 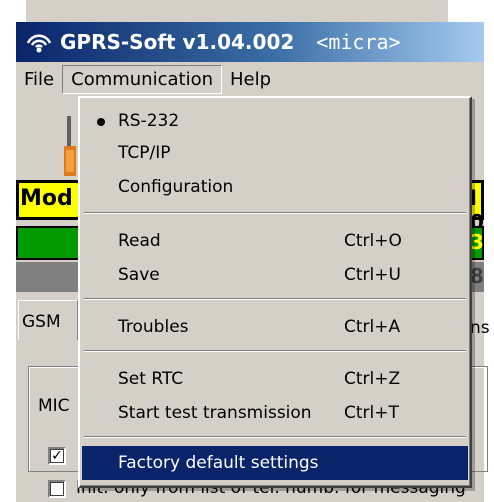 What do you see at coordinates (477, 276) in the screenshot?
I see `info-value-fragment: 8` at bounding box center [477, 276].